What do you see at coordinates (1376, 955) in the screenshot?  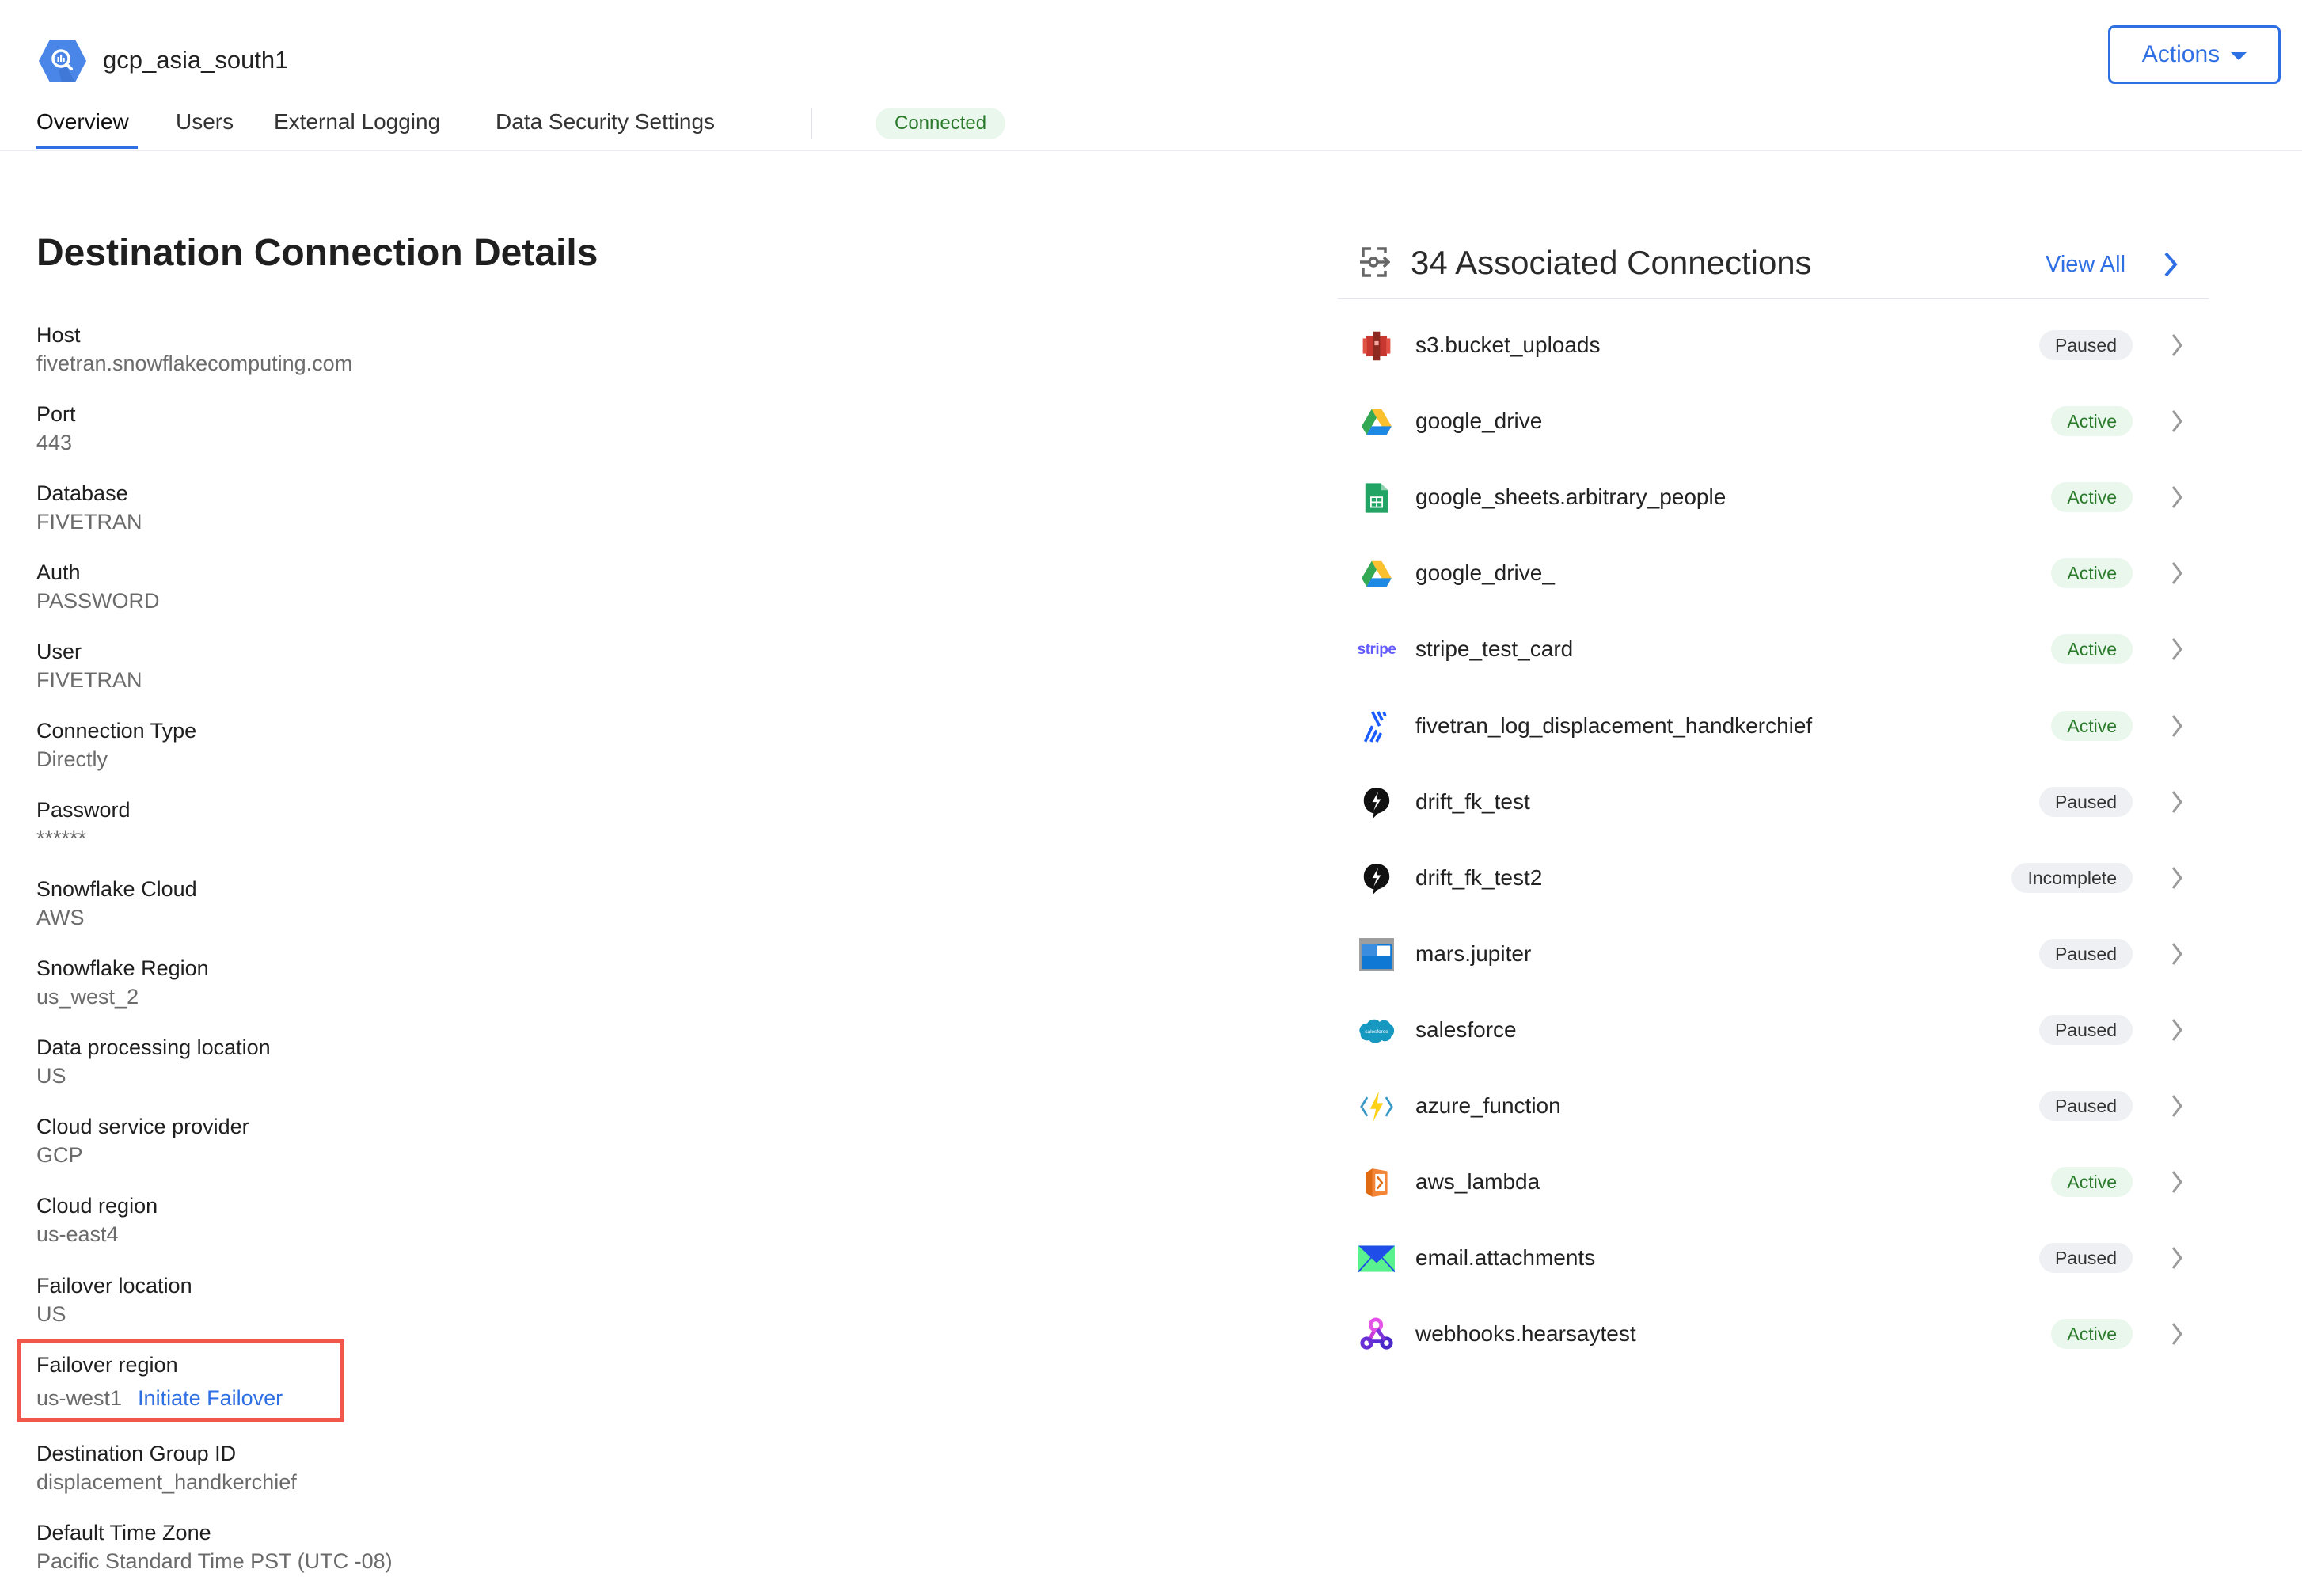 I see `azure-table-icon` at bounding box center [1376, 955].